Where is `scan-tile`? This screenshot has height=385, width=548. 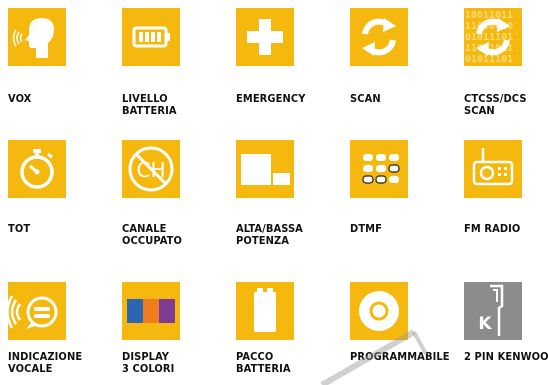 scan-tile is located at coordinates (379, 37).